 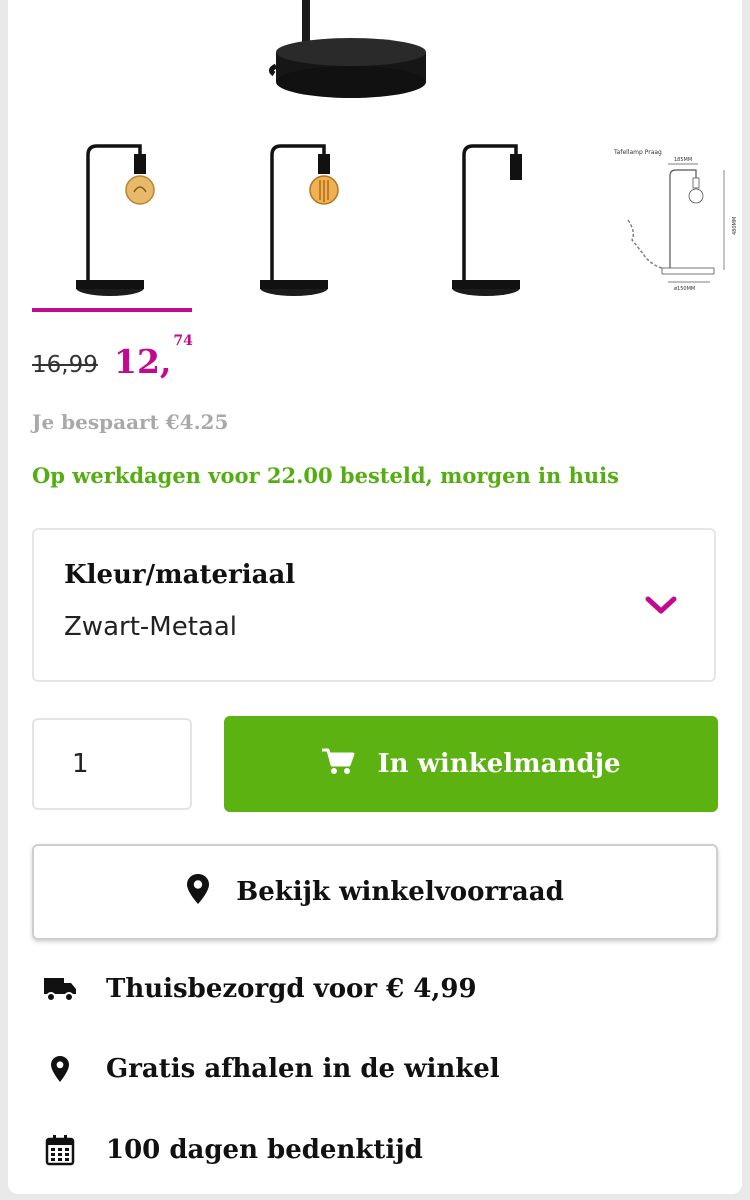 What do you see at coordinates (661, 607) in the screenshot?
I see `chevron-down-icon` at bounding box center [661, 607].